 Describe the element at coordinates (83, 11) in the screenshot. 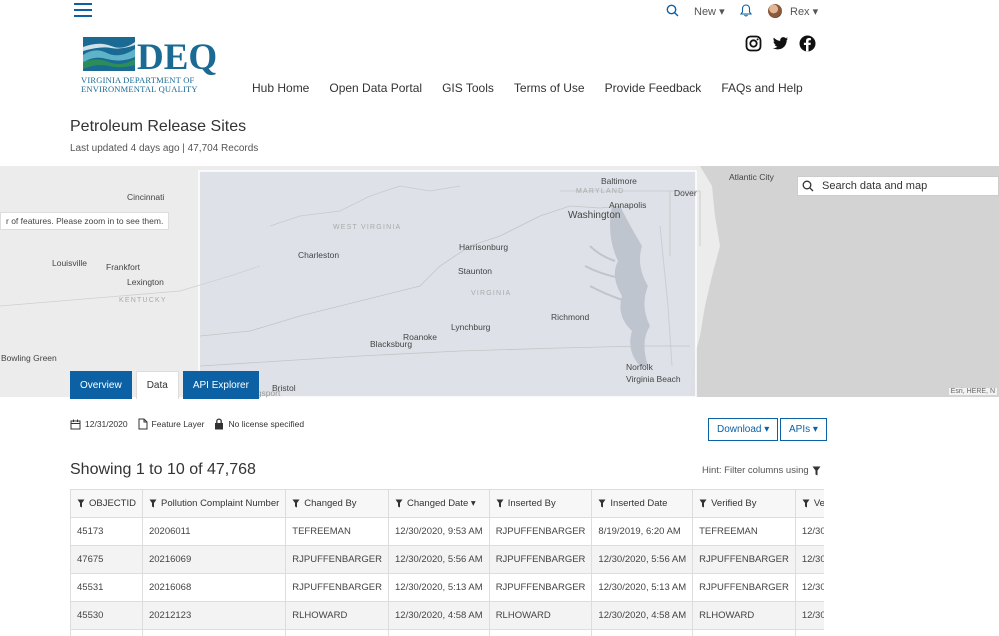

I see `hamburger-menu-icon` at that location.